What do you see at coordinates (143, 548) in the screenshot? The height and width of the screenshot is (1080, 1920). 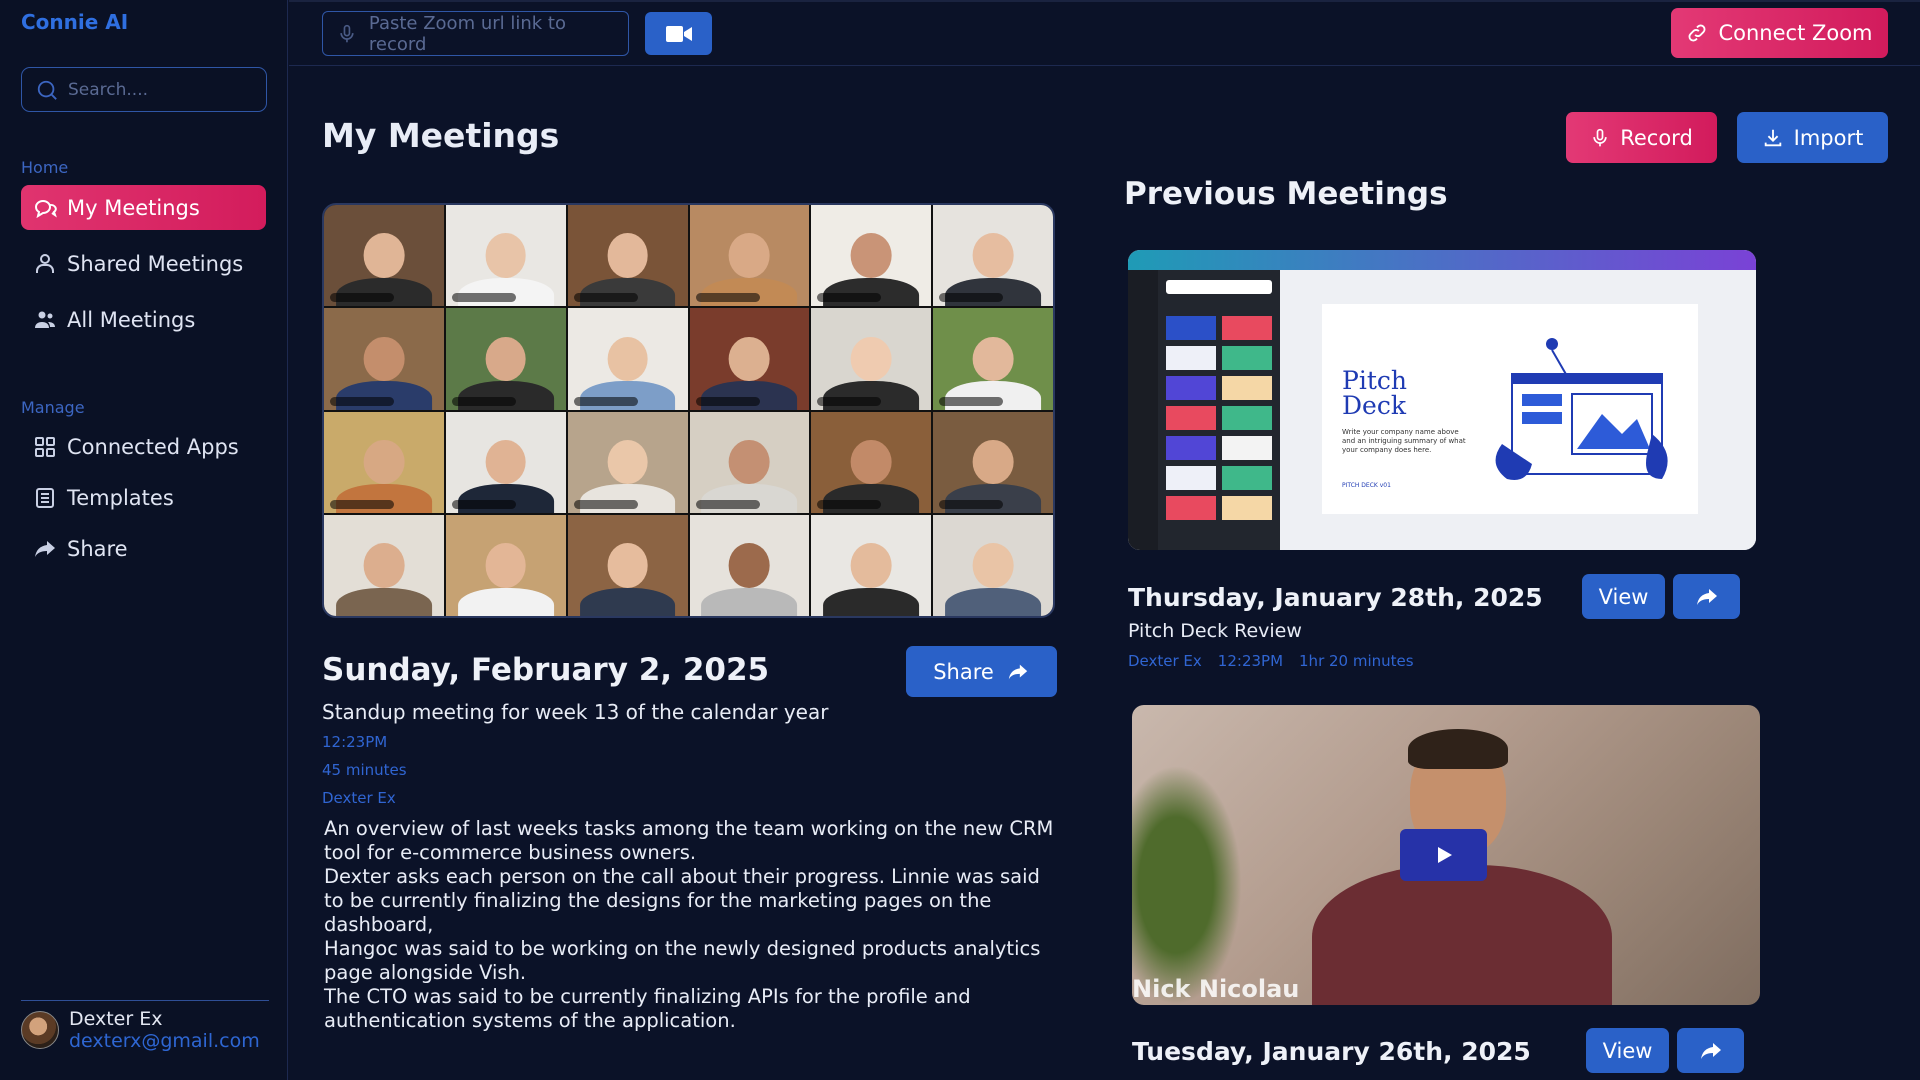 I see `sidebar-item-share: Share` at bounding box center [143, 548].